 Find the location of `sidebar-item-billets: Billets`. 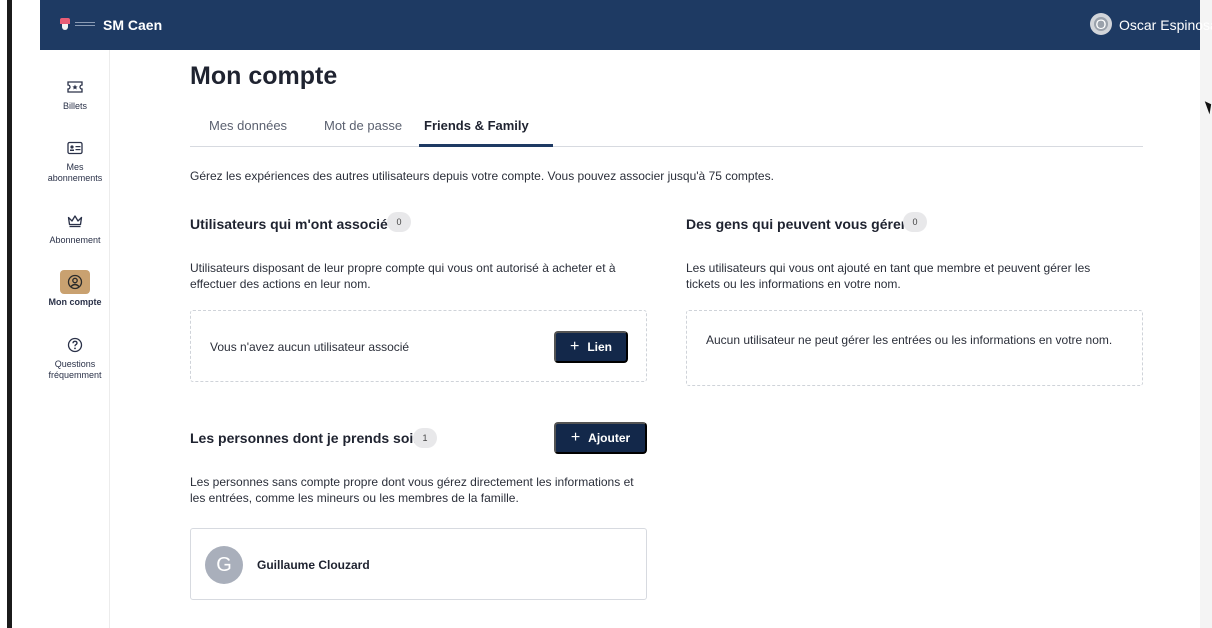

sidebar-item-billets: Billets is located at coordinates (75, 94).